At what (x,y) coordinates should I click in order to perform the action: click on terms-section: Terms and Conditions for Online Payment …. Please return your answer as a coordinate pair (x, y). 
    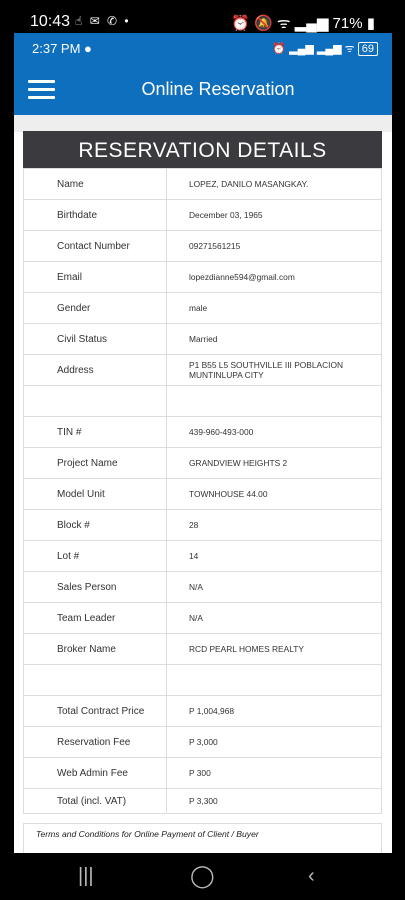
    Looking at the image, I should click on (202, 838).